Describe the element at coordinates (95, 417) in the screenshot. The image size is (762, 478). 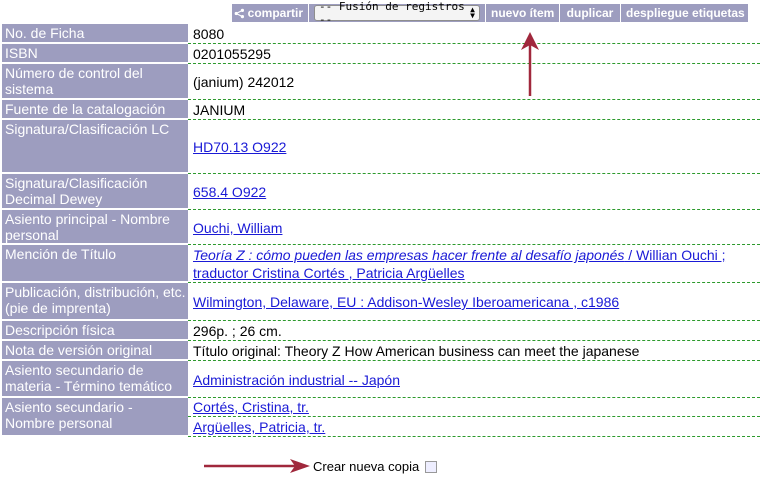
I see `field-label: Asiento secundario - Nombre personal` at that location.